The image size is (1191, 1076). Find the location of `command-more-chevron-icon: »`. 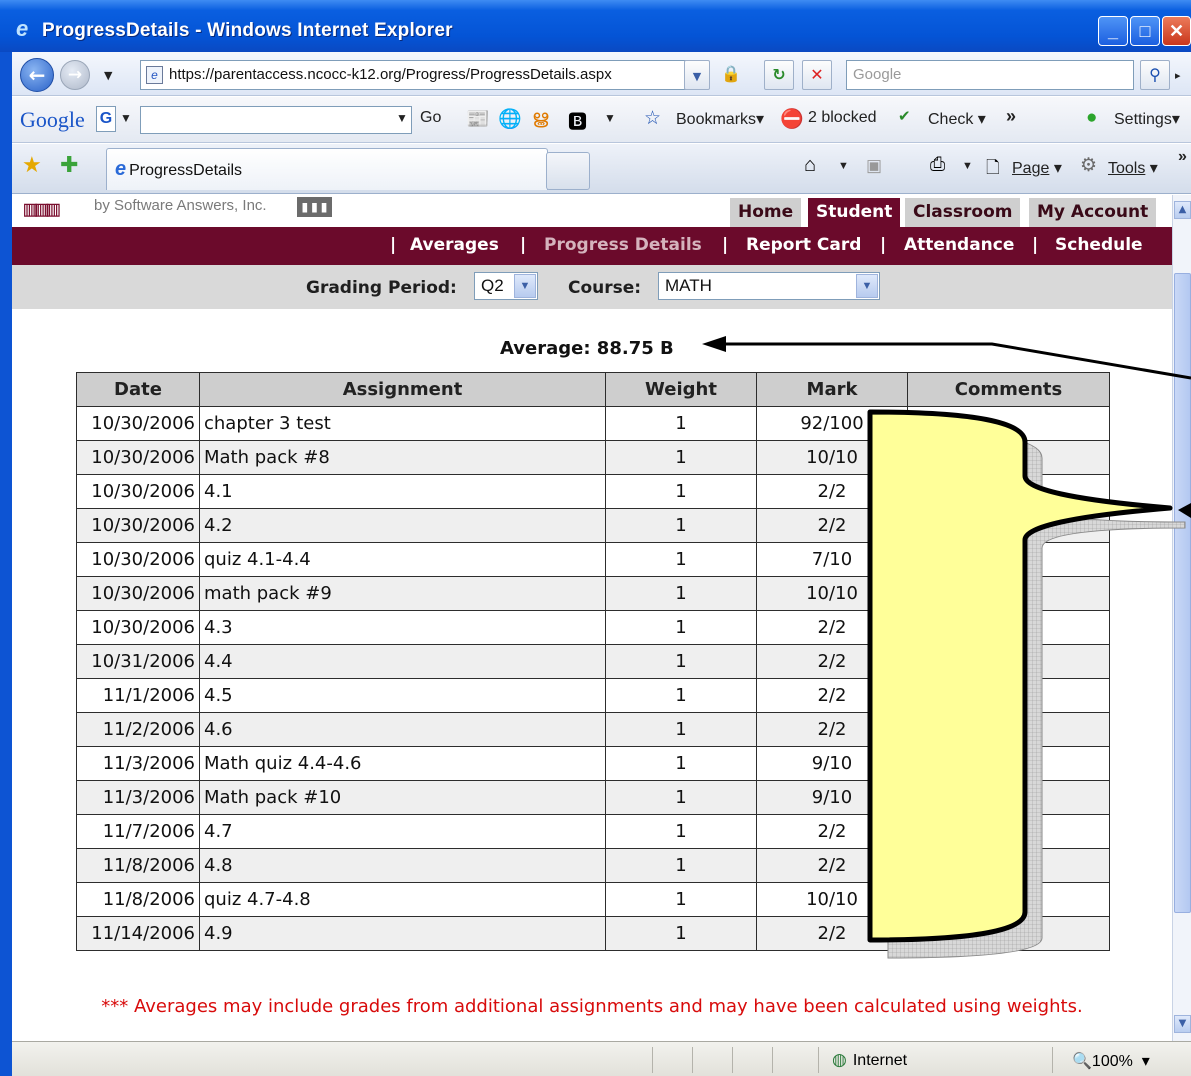

command-more-chevron-icon: » is located at coordinates (1182, 157).